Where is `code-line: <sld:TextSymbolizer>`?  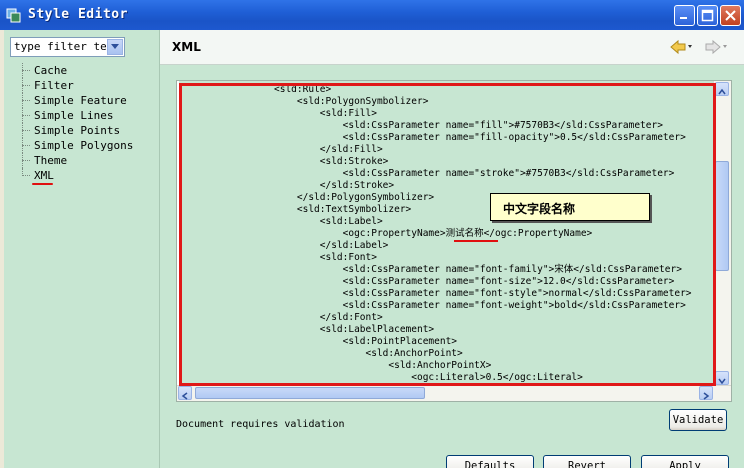
code-line: <sld:TextSymbolizer> is located at coordinates (343, 209).